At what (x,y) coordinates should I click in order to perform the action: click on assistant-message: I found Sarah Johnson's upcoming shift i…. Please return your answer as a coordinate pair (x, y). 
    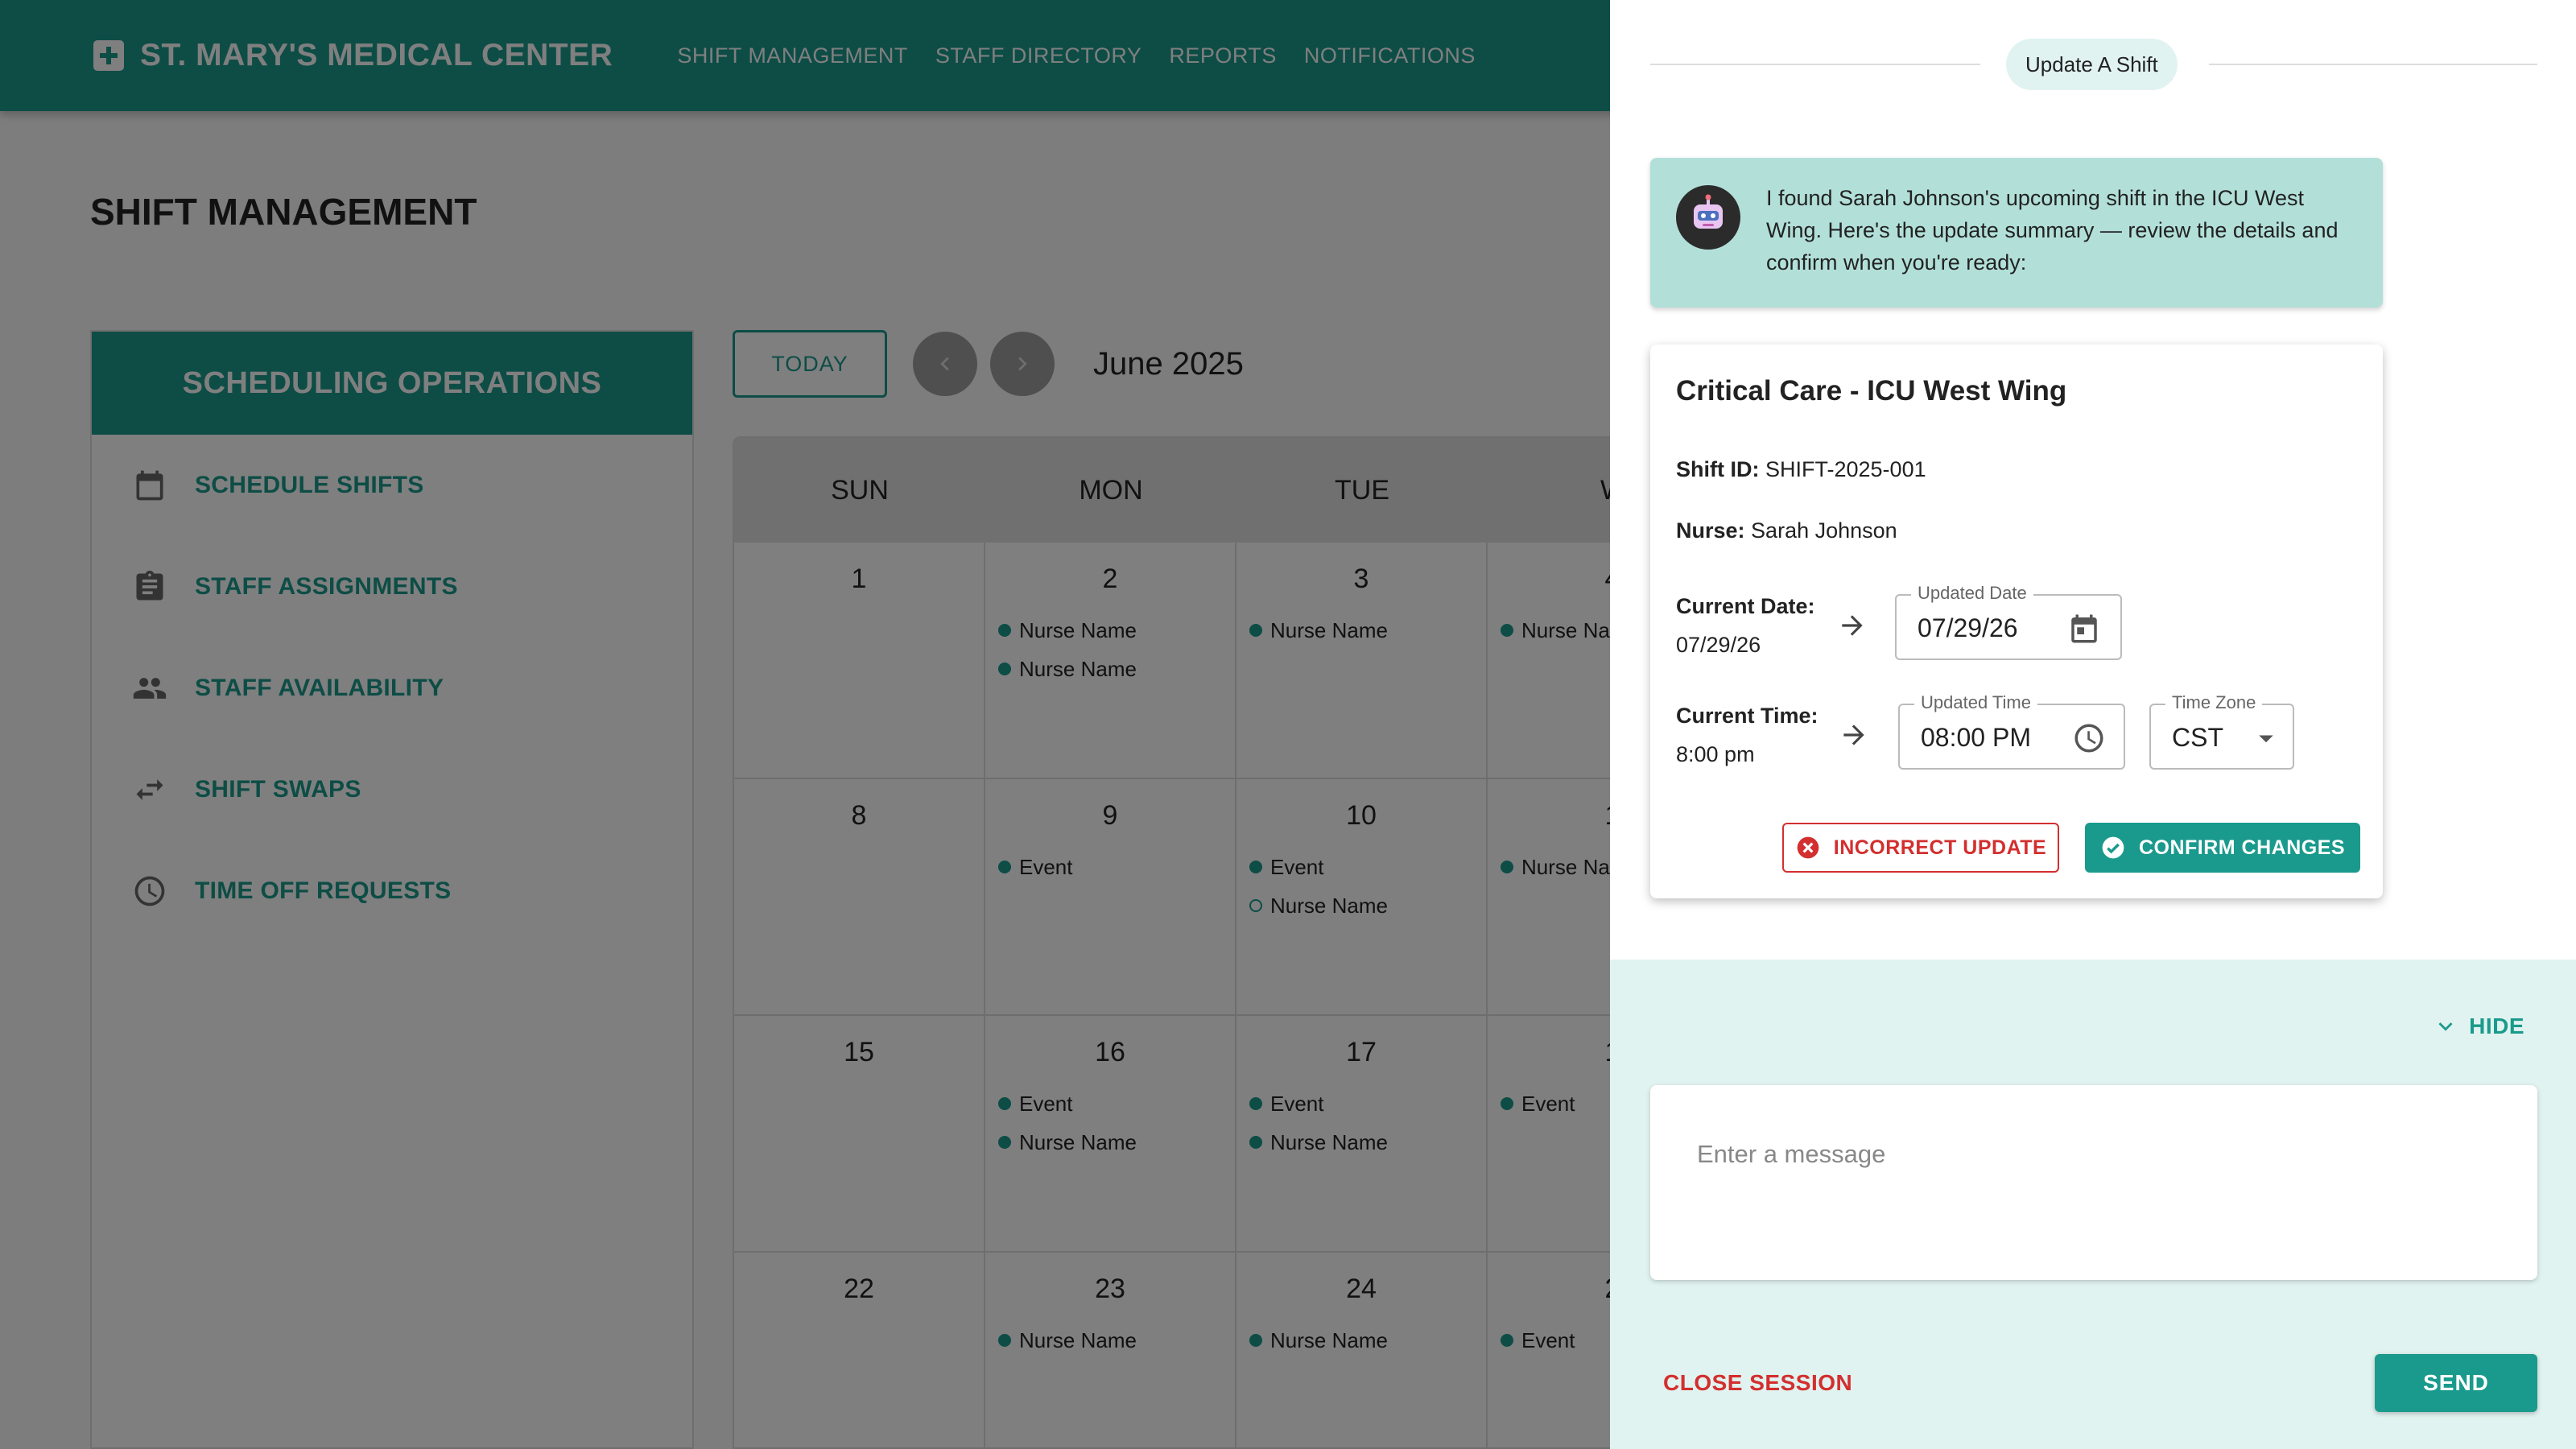
    Looking at the image, I should click on (2016, 233).